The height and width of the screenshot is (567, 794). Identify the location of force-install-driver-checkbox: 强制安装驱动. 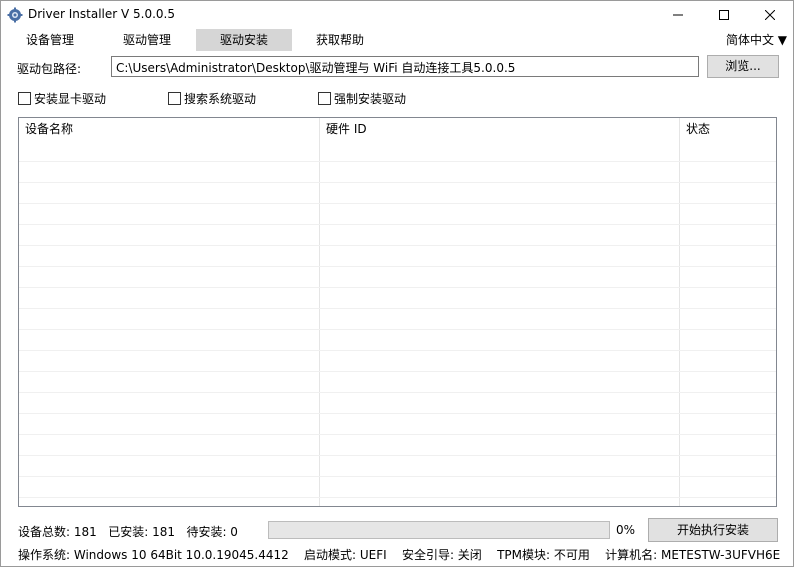
(362, 98).